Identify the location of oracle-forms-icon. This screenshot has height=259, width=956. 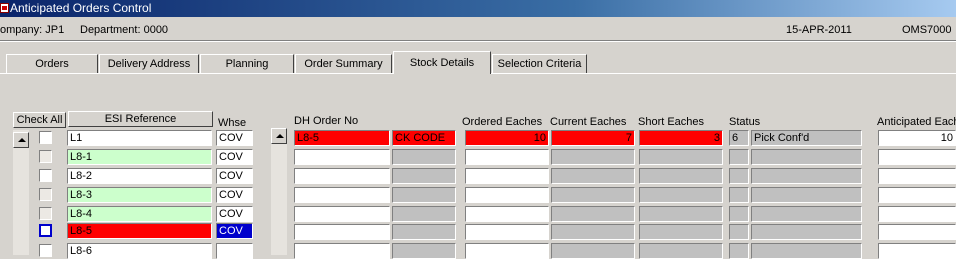
(4, 8).